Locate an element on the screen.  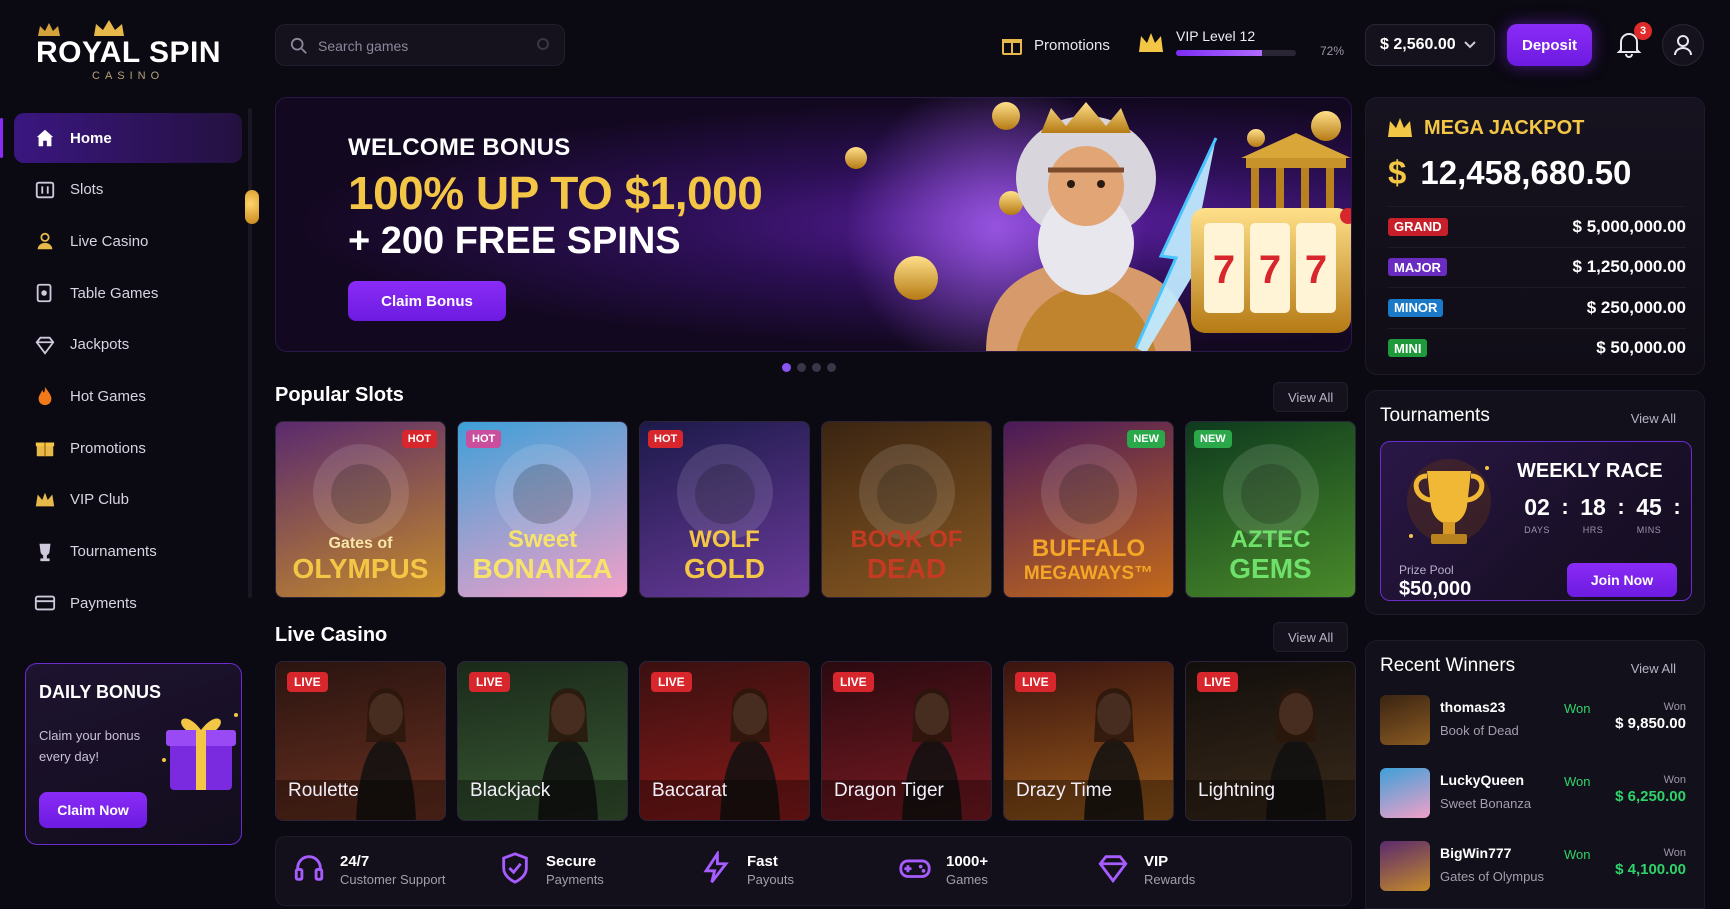
winner-row: thomas23 Book of Dead Won Won $ 9,850.00 is located at coordinates (1535, 722).